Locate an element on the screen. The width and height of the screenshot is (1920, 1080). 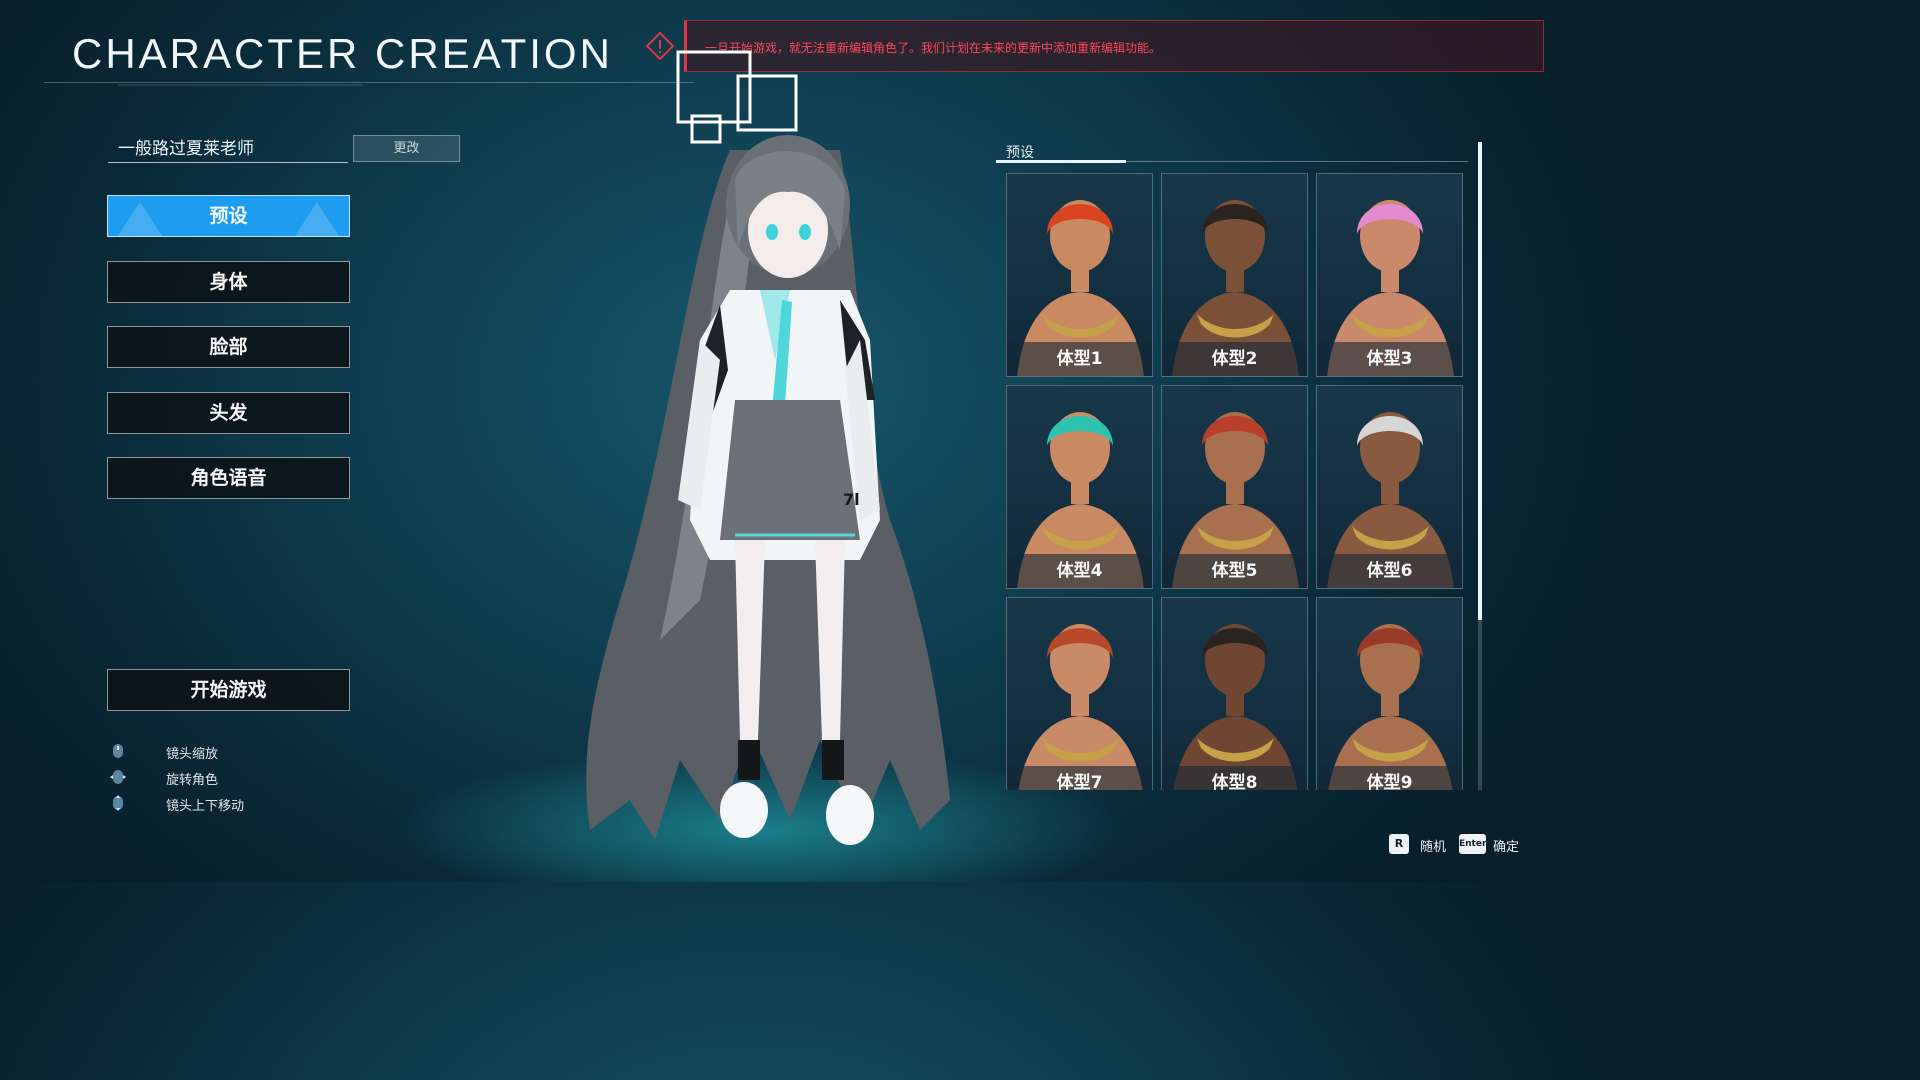
menu-item-label: 脸部 is located at coordinates (228, 347).